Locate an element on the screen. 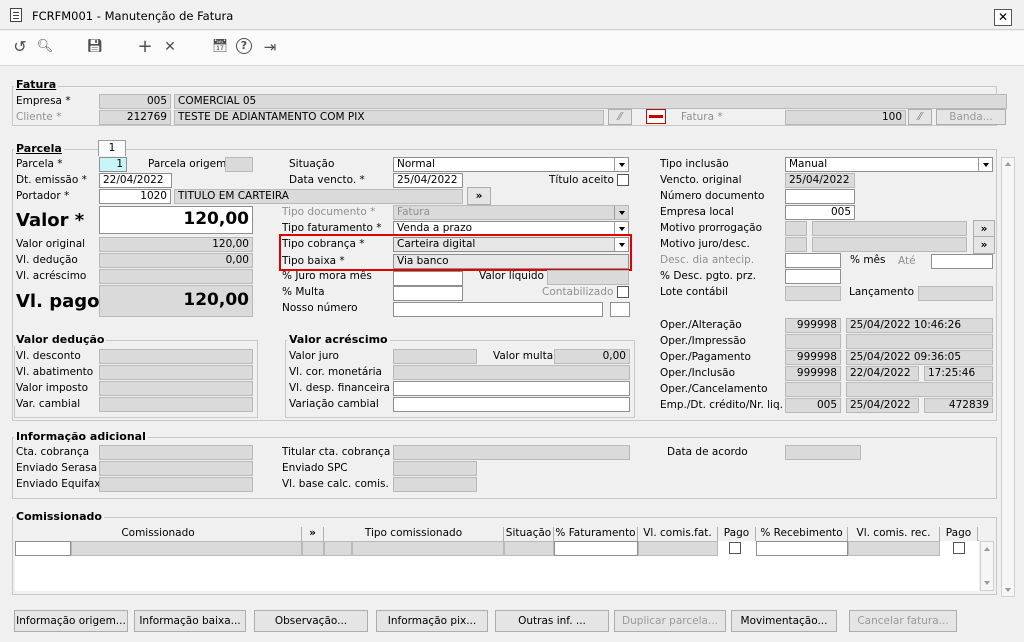  parcela-tab-1: 1 is located at coordinates (112, 148).